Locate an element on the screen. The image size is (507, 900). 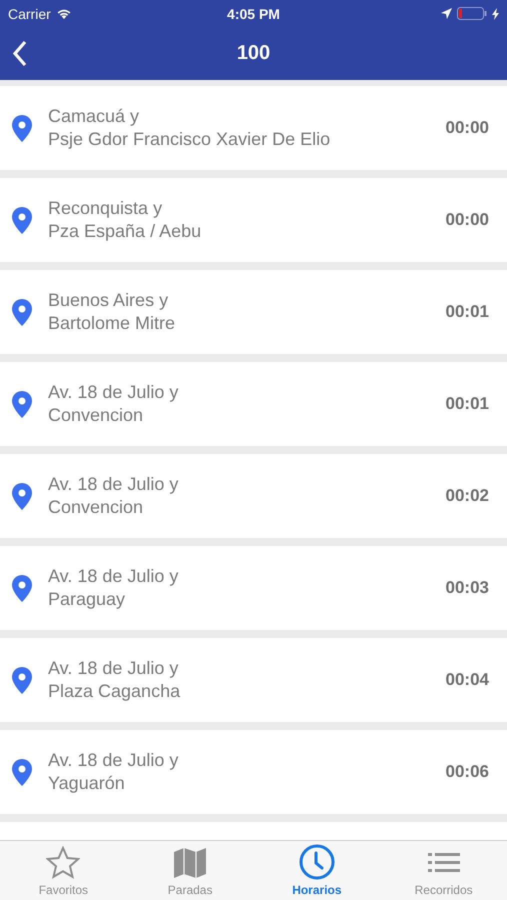
stop-row: Av. 18 de Julio y Paraguay 00:03 is located at coordinates (253, 588).